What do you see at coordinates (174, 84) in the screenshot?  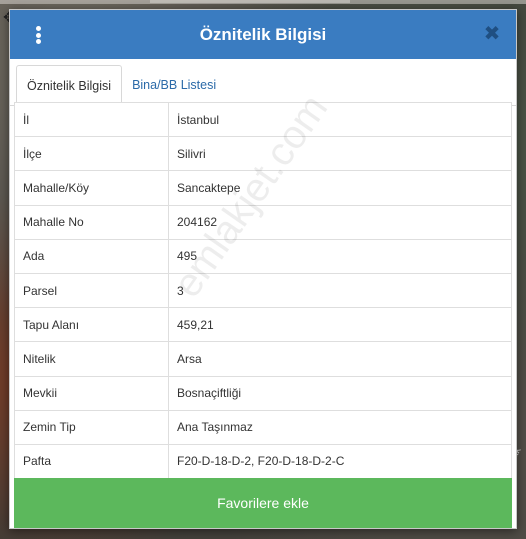 I see `tab-building-list: Bina/BB Listesi` at bounding box center [174, 84].